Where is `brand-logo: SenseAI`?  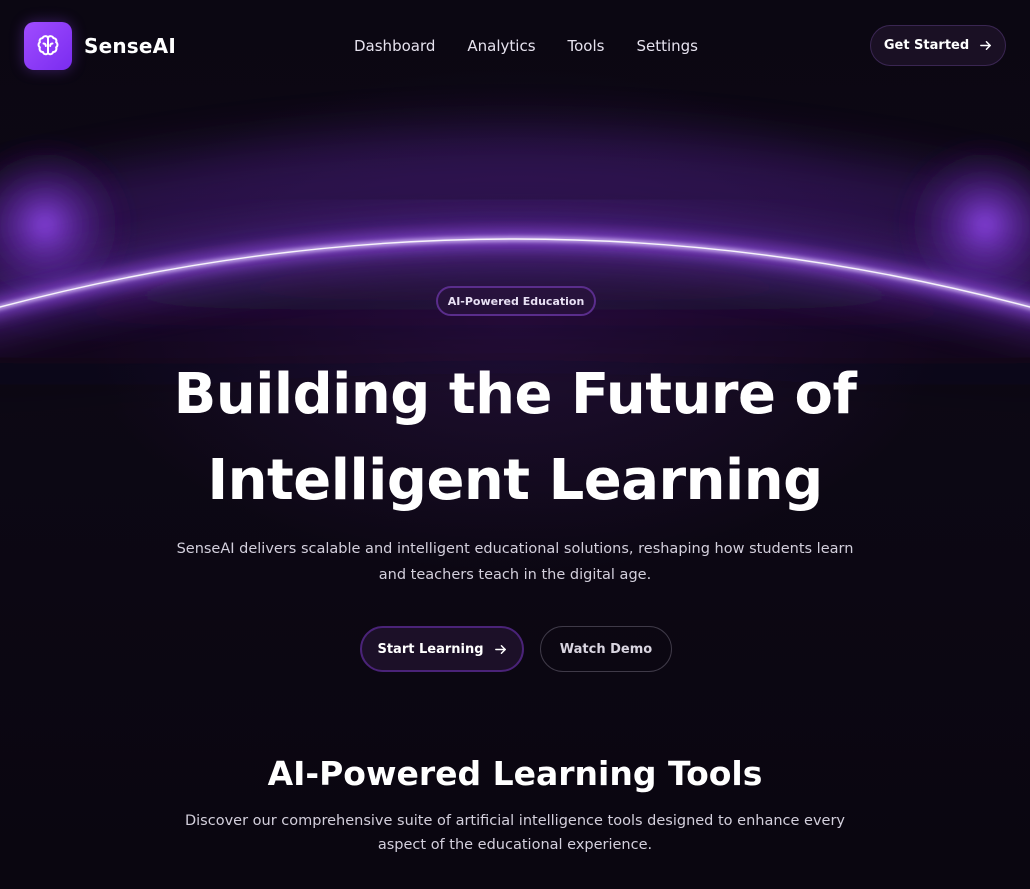
brand-logo: SenseAI is located at coordinates (100, 46).